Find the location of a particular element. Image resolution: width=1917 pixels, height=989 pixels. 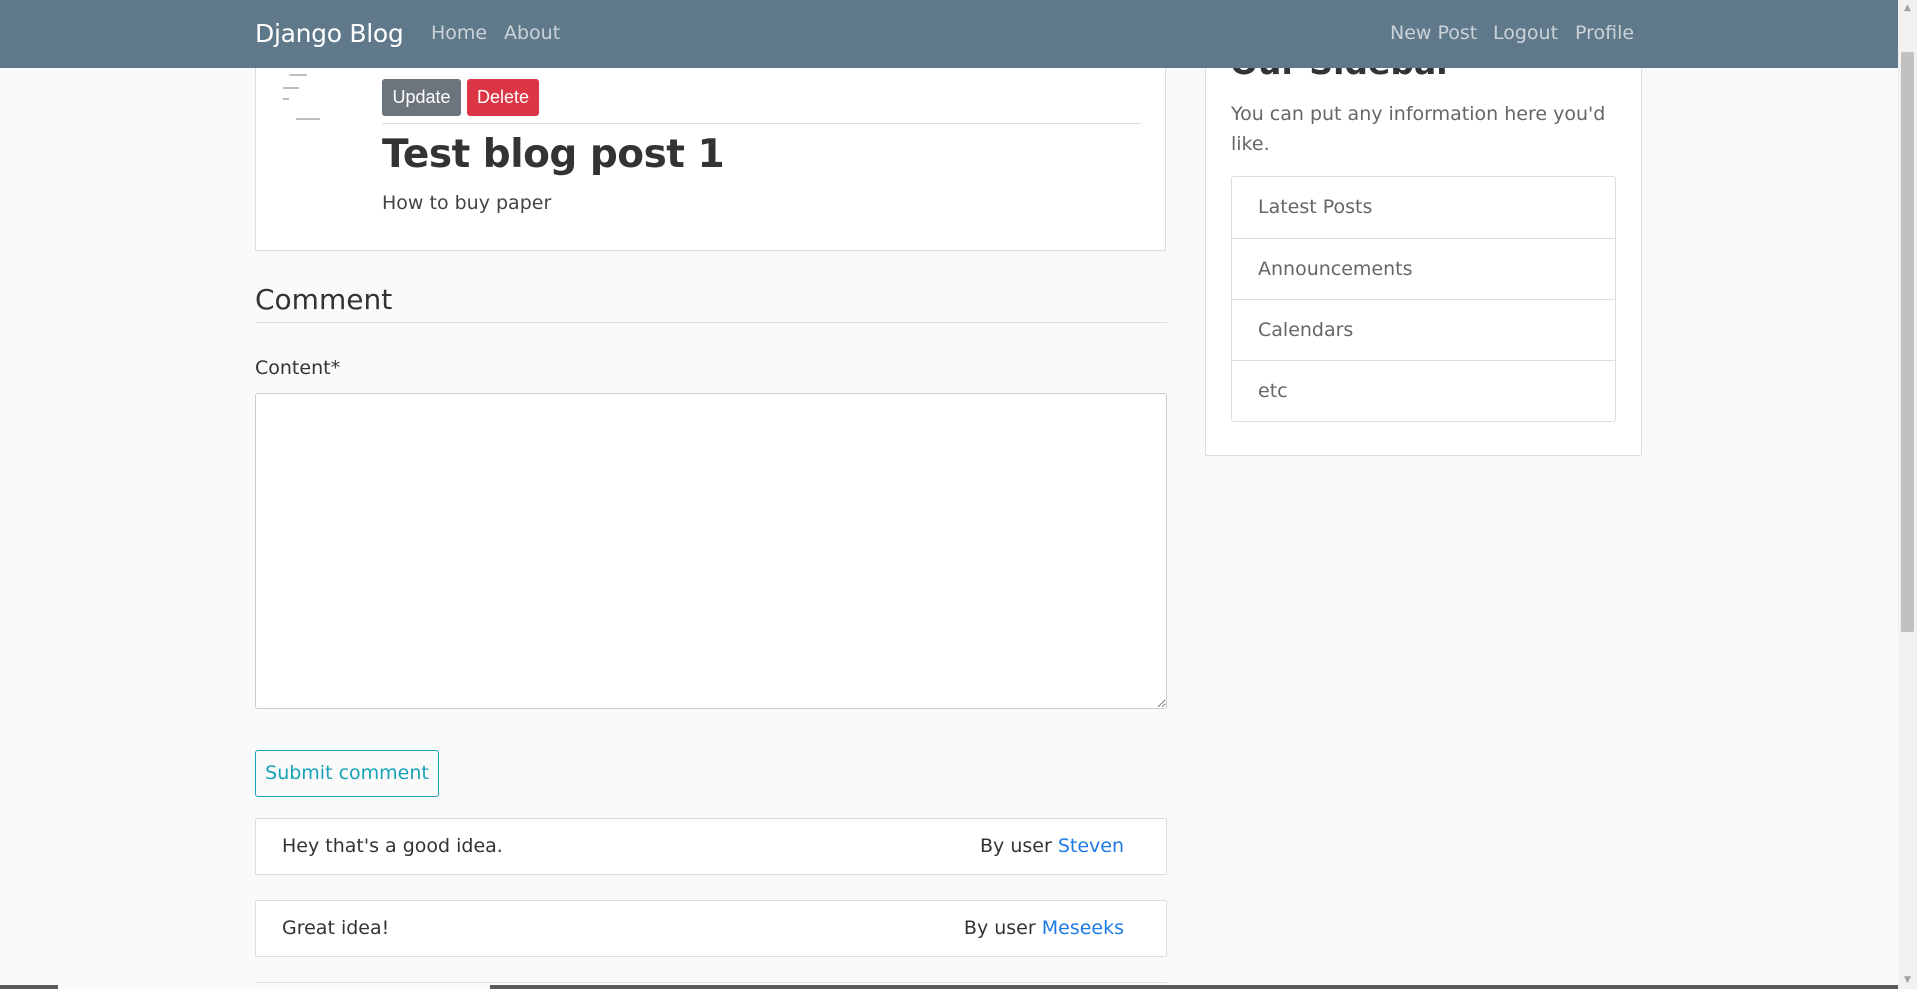

comment-text: Great idea! is located at coordinates (336, 928).